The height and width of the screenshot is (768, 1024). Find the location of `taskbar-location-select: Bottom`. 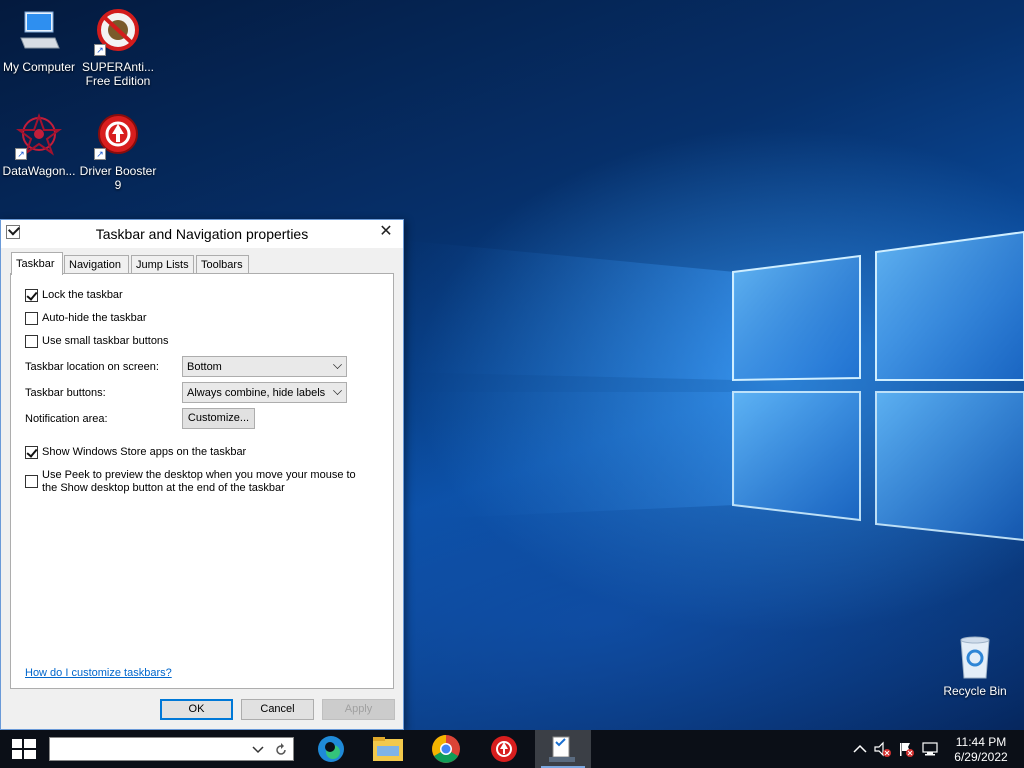

taskbar-location-select: Bottom is located at coordinates (264, 366).